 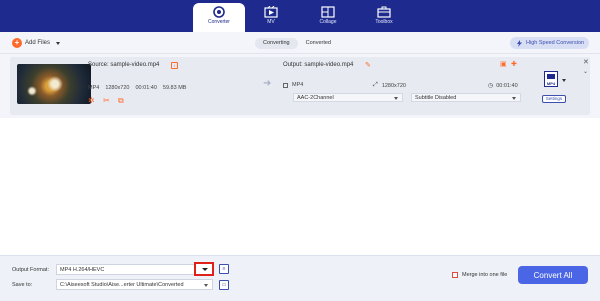 What do you see at coordinates (174, 88) in the screenshot?
I see `source-size: 59.83 MB` at bounding box center [174, 88].